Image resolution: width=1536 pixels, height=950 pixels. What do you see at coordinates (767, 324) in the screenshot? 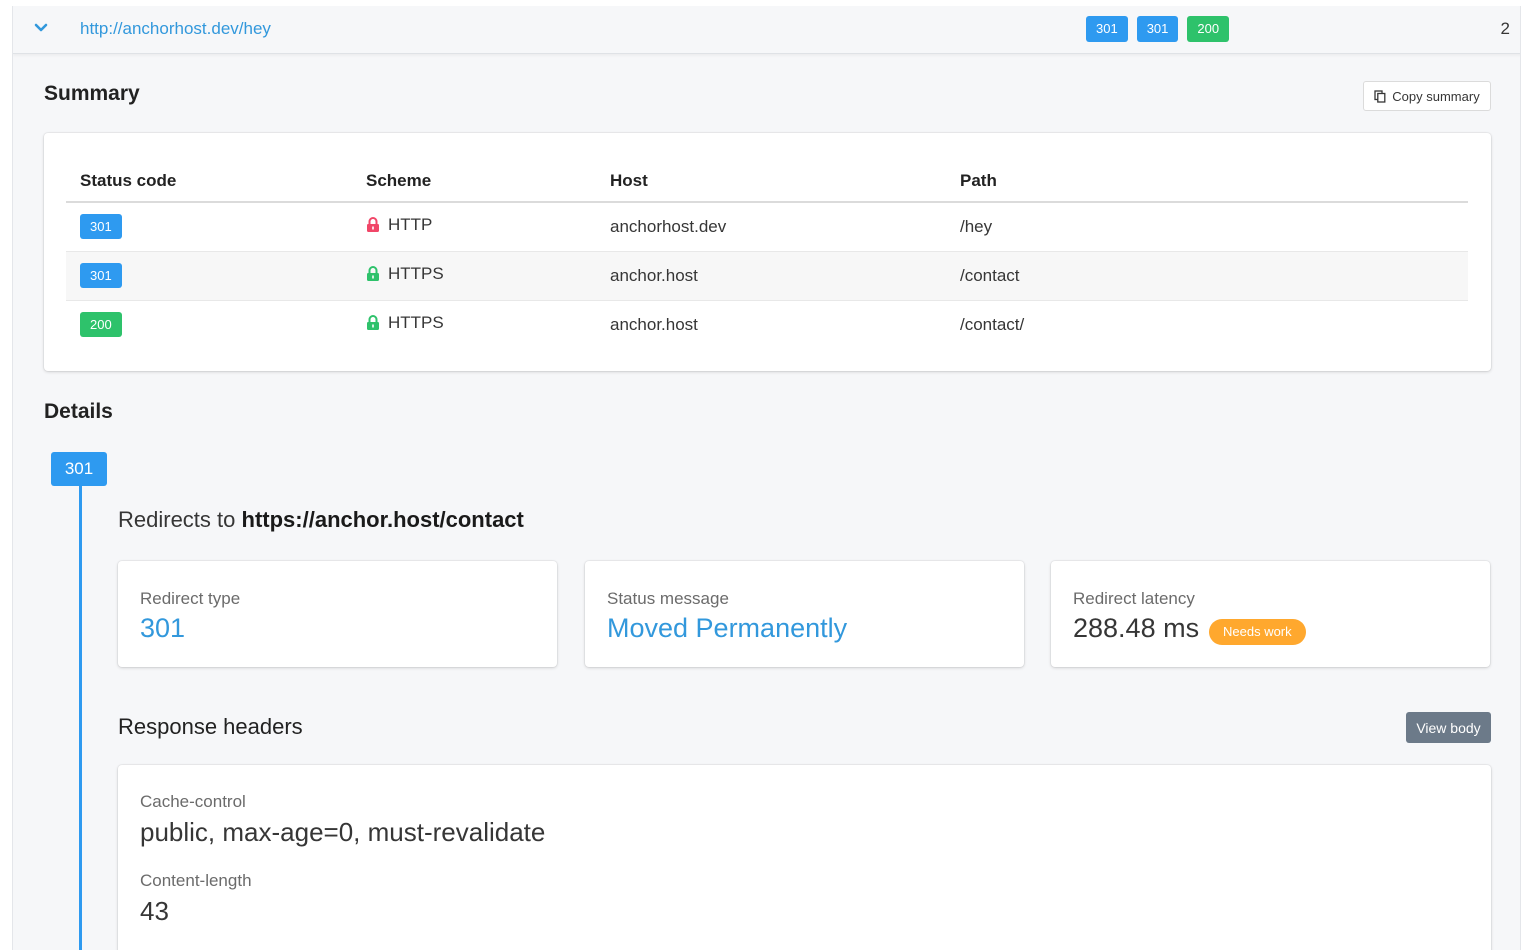
I see `table-row: 200 HTTPS anchor.host /contact/` at bounding box center [767, 324].